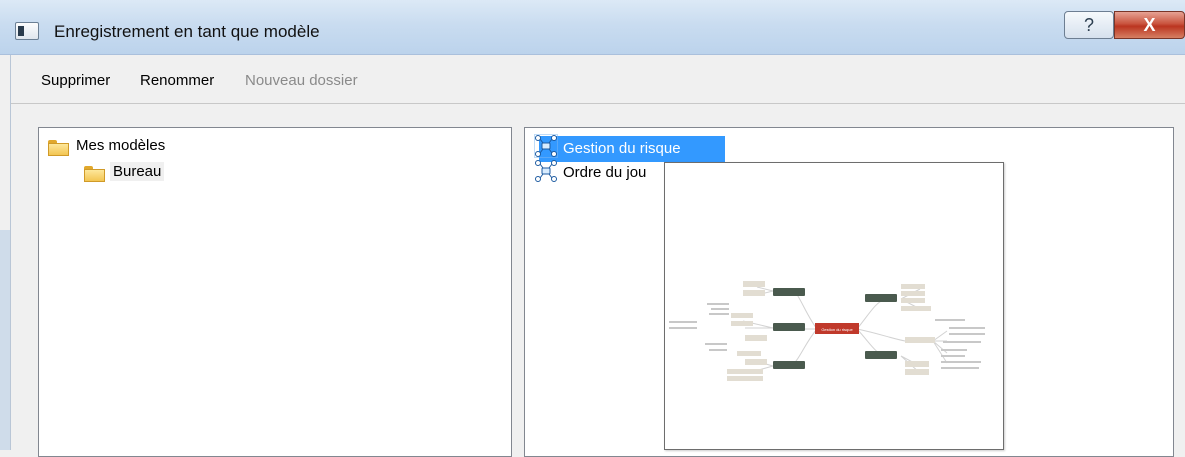  I want to click on toolbar: Supprimer Renommer Nouveau dossier, so click(598, 79).